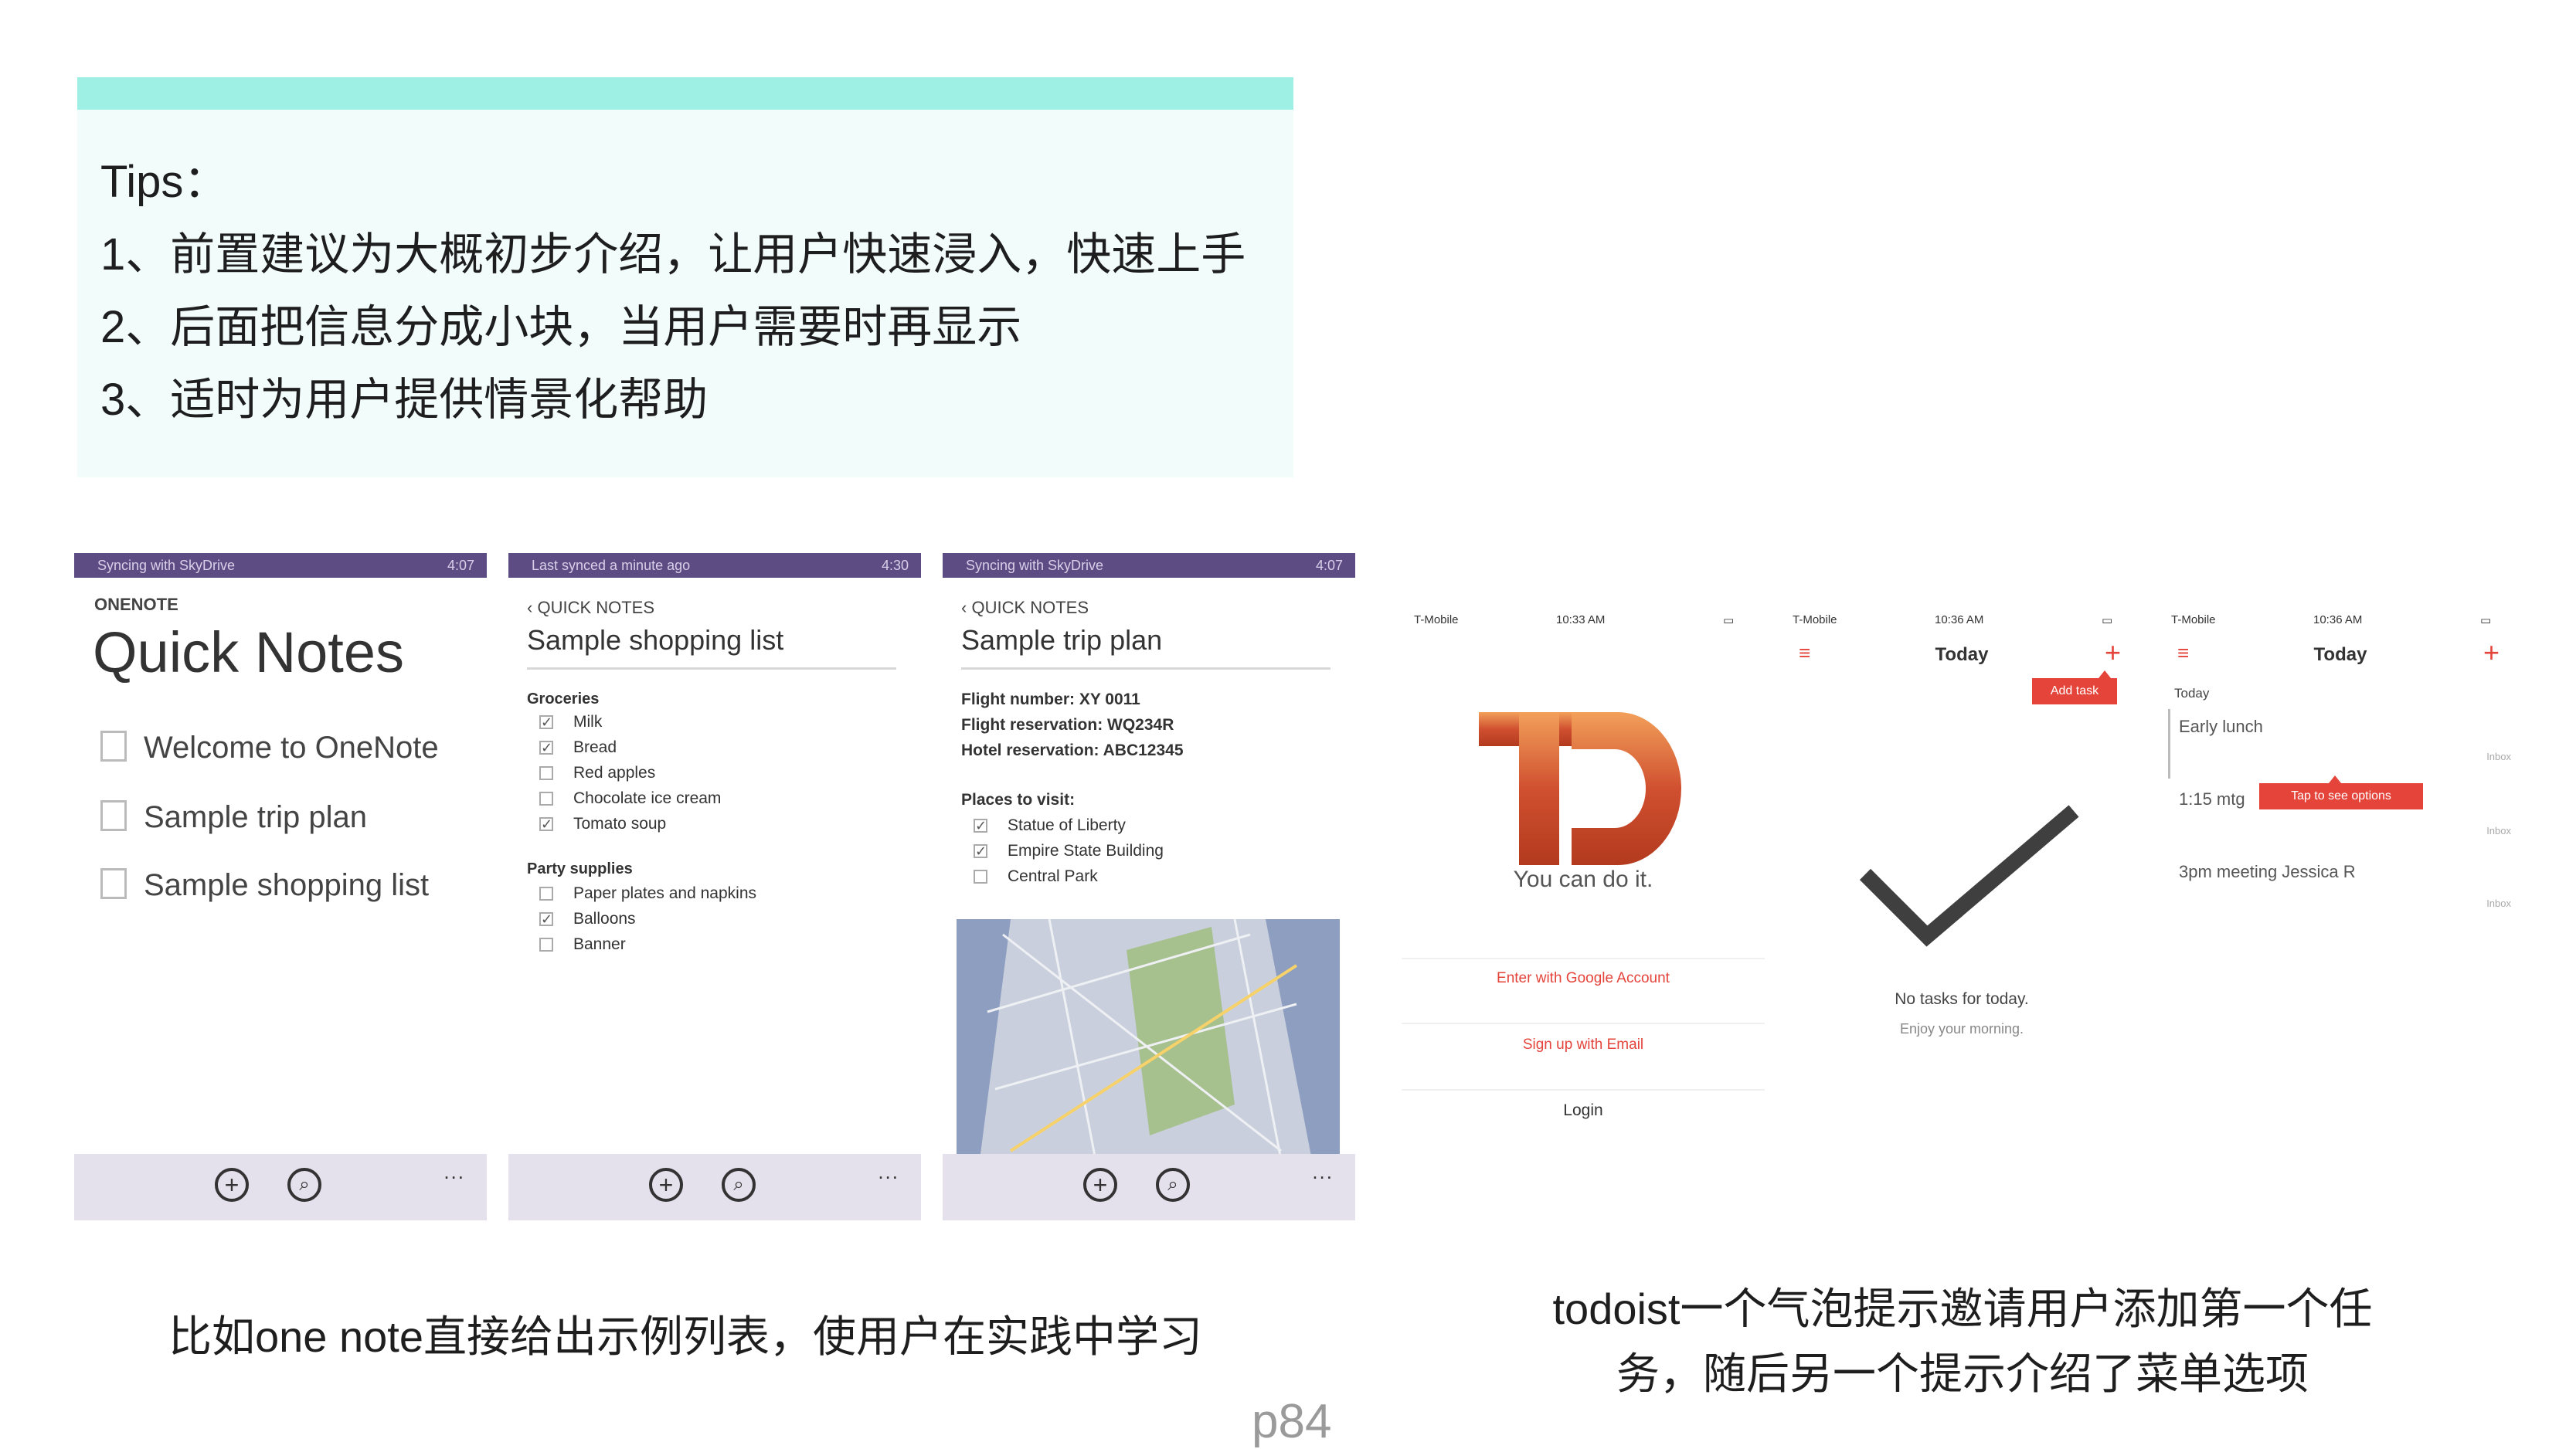  What do you see at coordinates (2267, 872) in the screenshot?
I see `task-item: 3pm meeting Jessica R` at bounding box center [2267, 872].